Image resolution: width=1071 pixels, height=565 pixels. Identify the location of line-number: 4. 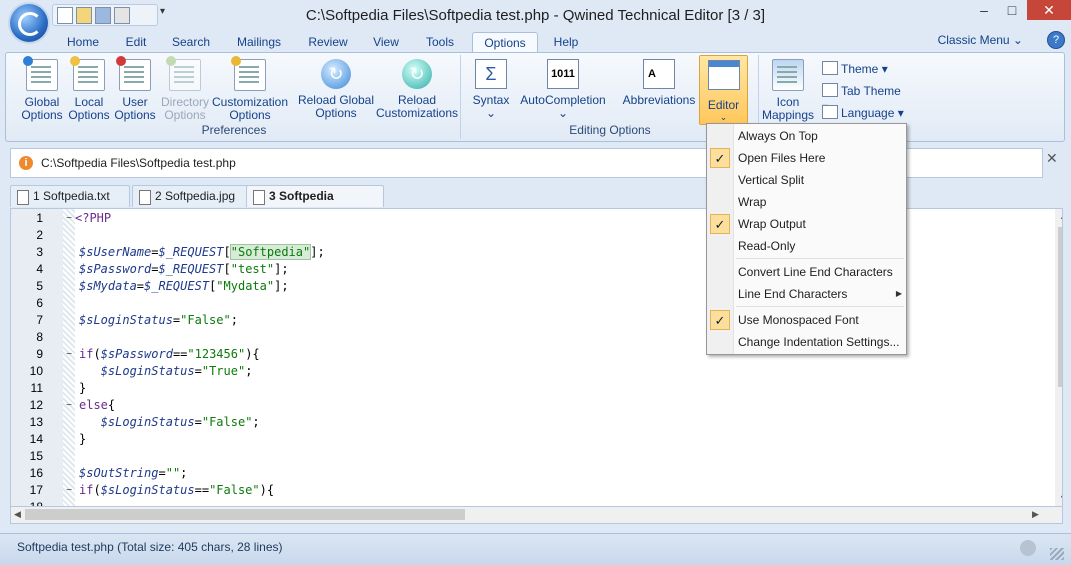
(39, 269).